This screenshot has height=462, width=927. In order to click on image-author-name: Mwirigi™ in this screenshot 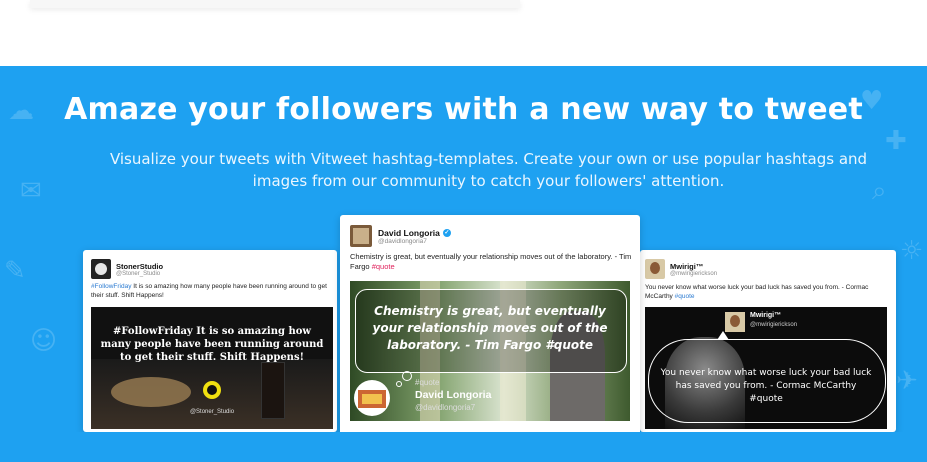, I will do `click(766, 315)`.